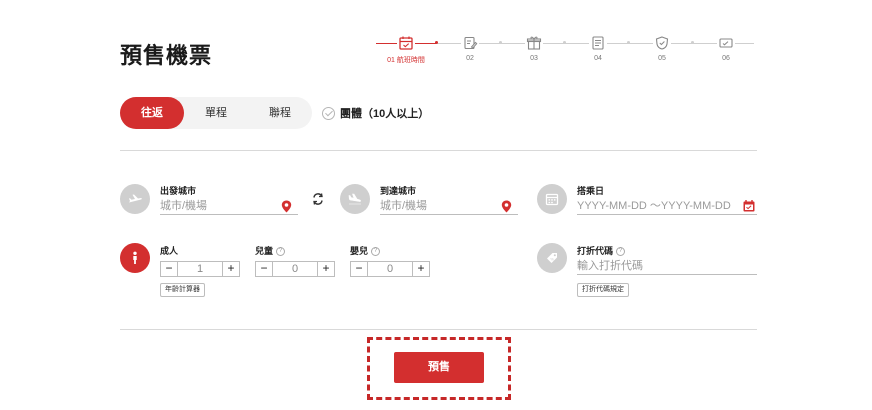  What do you see at coordinates (470, 58) in the screenshot?
I see `step-2-label: 02` at bounding box center [470, 58].